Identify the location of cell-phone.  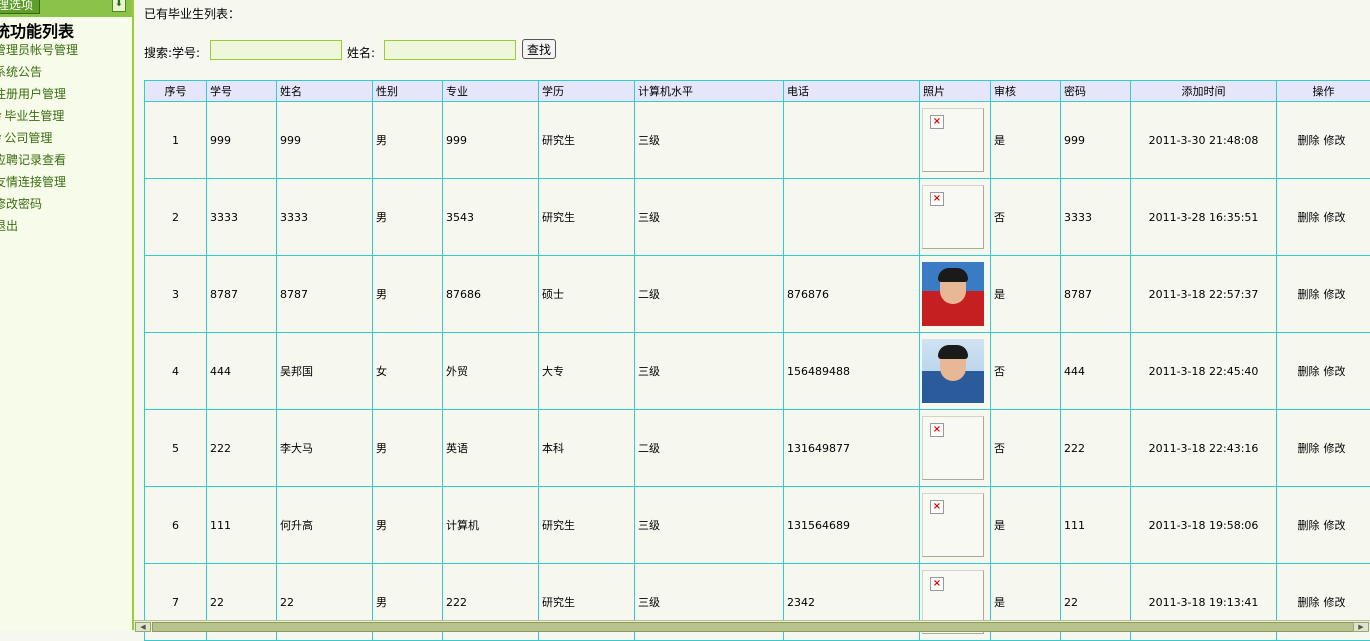
(852, 217).